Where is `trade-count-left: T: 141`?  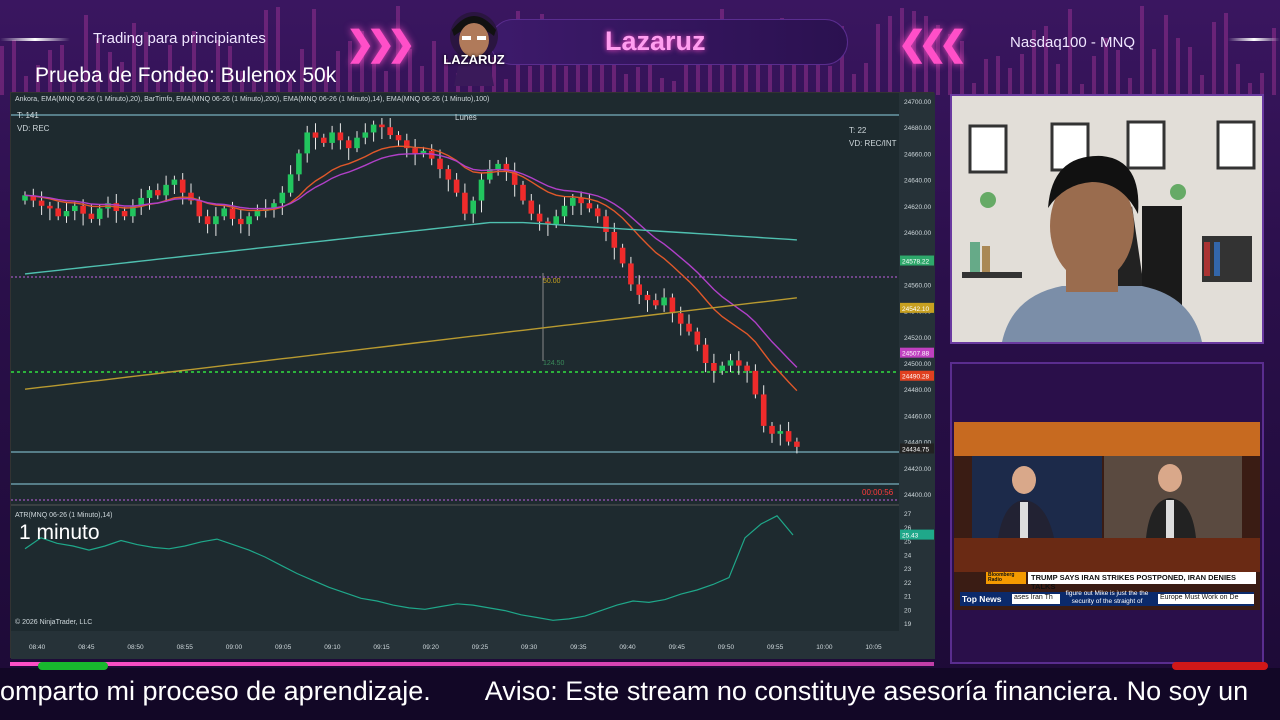 trade-count-left: T: 141 is located at coordinates (28, 115).